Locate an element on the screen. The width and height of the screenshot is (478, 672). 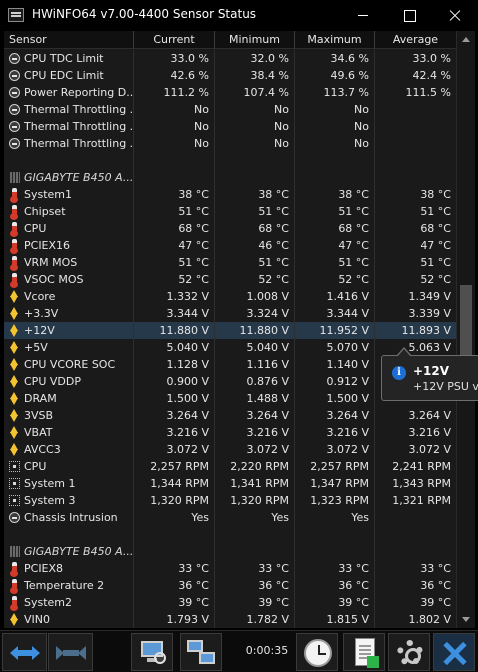
table-row: VBAT 3.216 V 3.216 V 3.216 V 3.216 V is located at coordinates (230, 432).